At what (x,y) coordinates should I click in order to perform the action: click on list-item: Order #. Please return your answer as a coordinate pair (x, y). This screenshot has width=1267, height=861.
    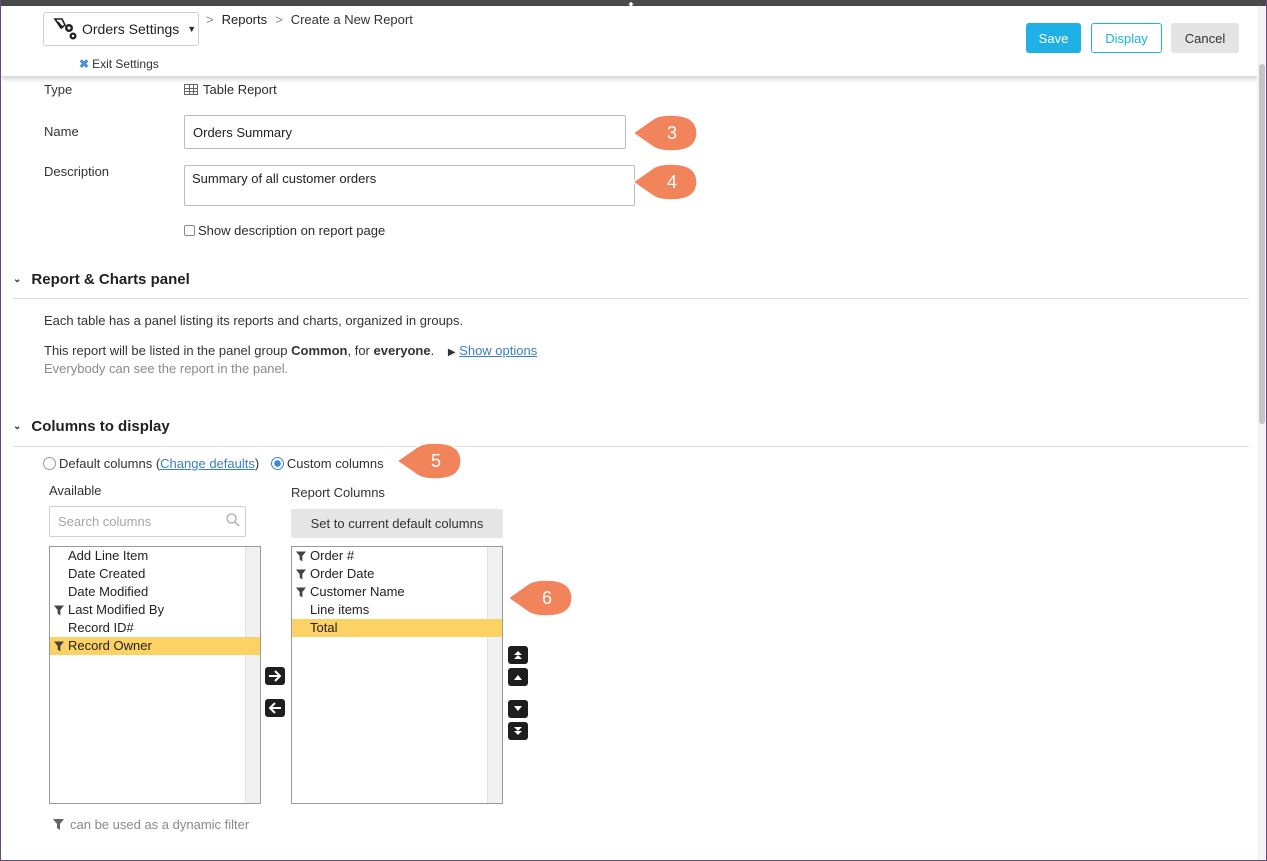
    Looking at the image, I should click on (397, 556).